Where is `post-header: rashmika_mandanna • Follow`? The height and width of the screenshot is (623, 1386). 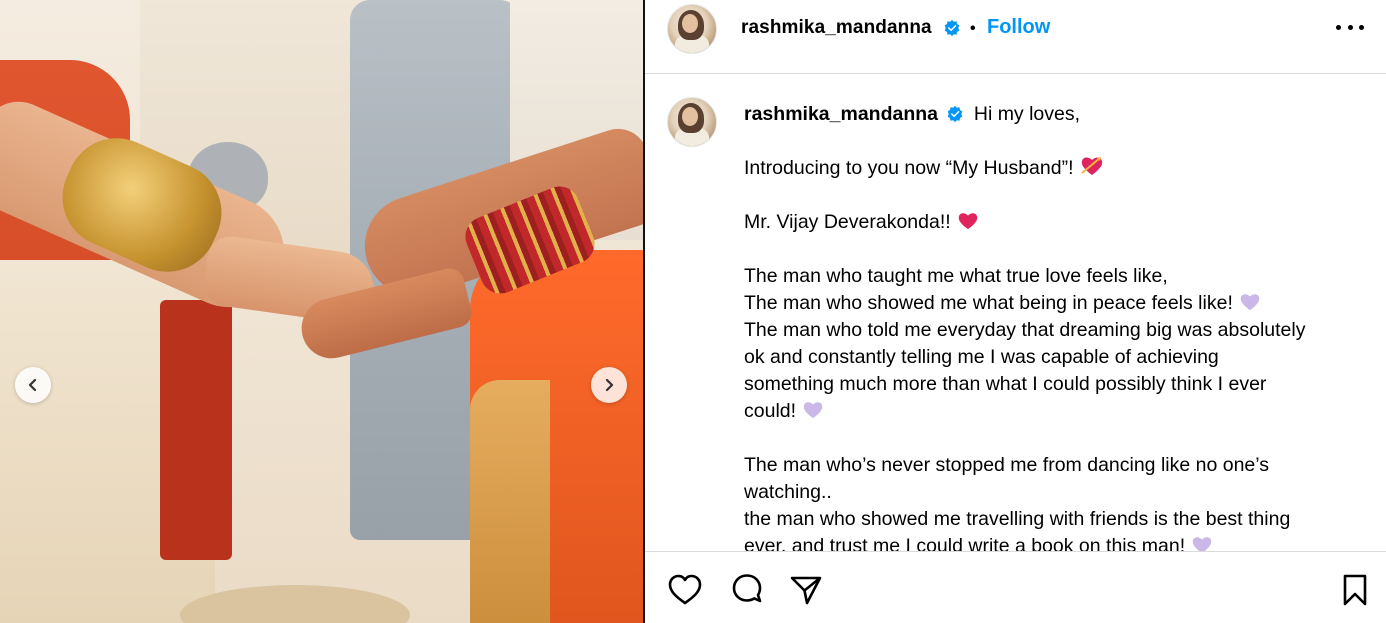 post-header: rashmika_mandanna • Follow is located at coordinates (1015, 37).